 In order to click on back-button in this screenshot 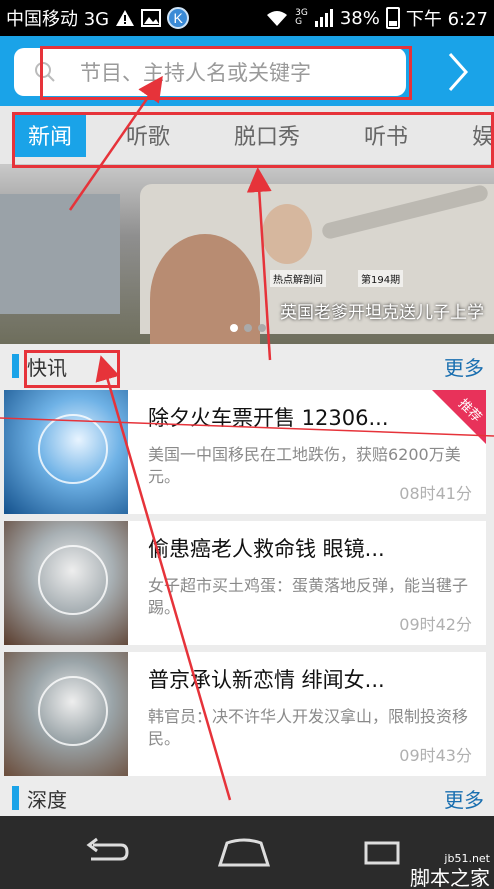, I will do `click(106, 852)`.